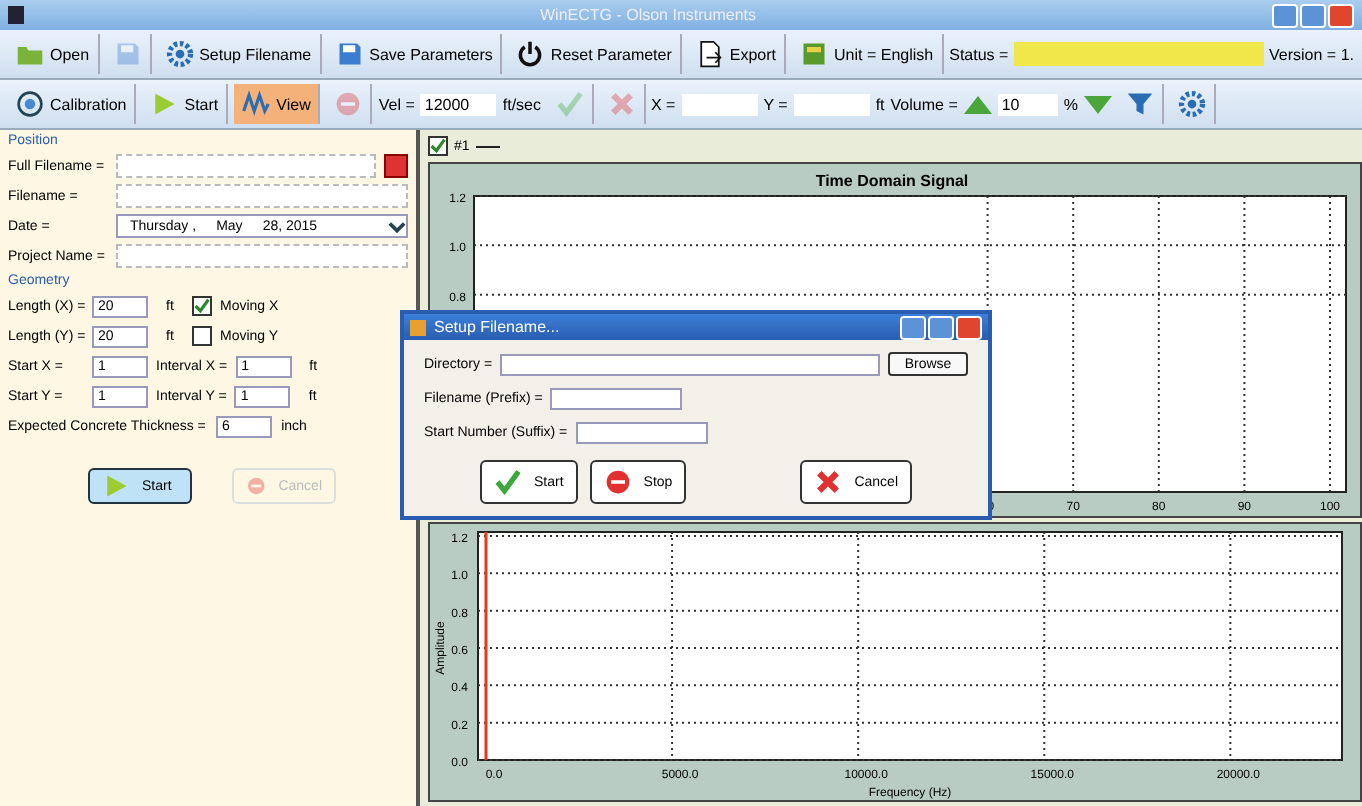 This screenshot has width=1362, height=806. I want to click on export-icon, so click(709, 54).